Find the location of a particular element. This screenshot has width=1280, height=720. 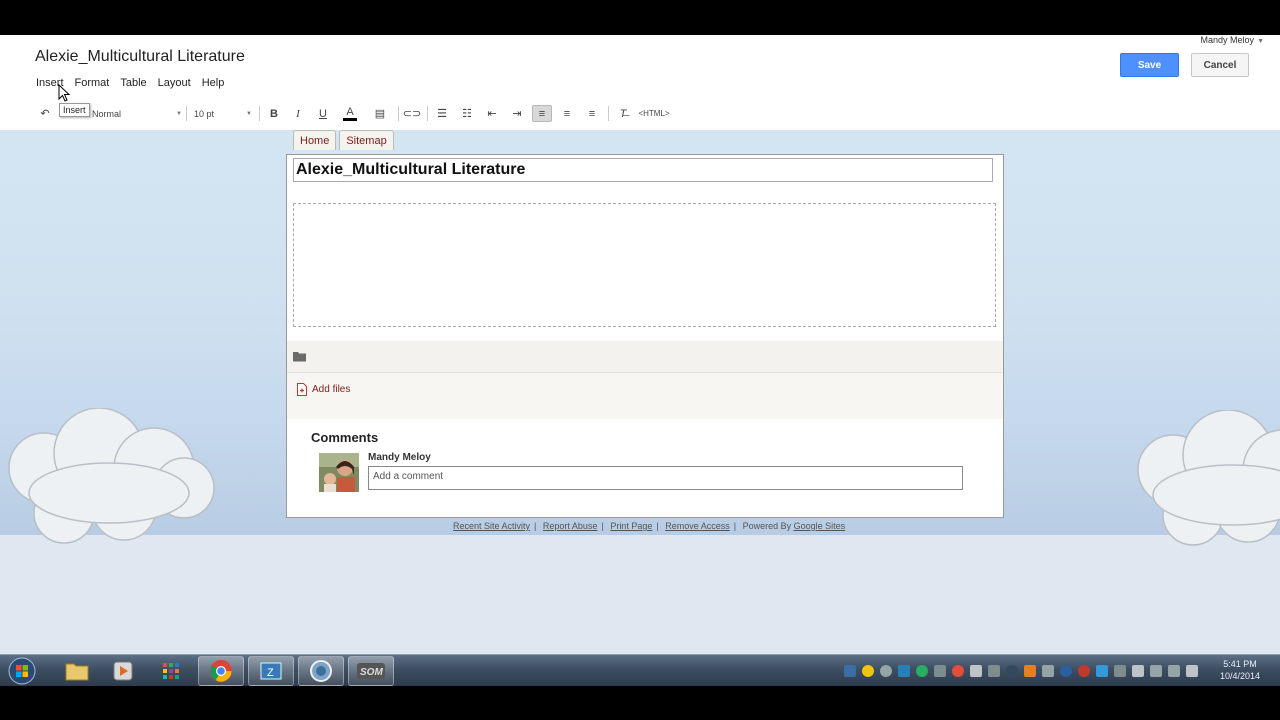

italic-icon: I is located at coordinates (298, 113).